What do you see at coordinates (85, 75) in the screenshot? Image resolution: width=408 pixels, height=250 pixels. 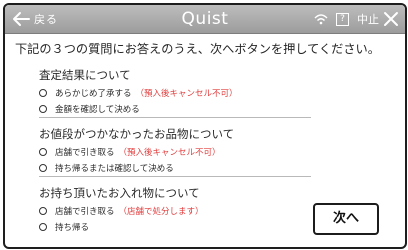 I see `question-title: 査定結果について` at bounding box center [85, 75].